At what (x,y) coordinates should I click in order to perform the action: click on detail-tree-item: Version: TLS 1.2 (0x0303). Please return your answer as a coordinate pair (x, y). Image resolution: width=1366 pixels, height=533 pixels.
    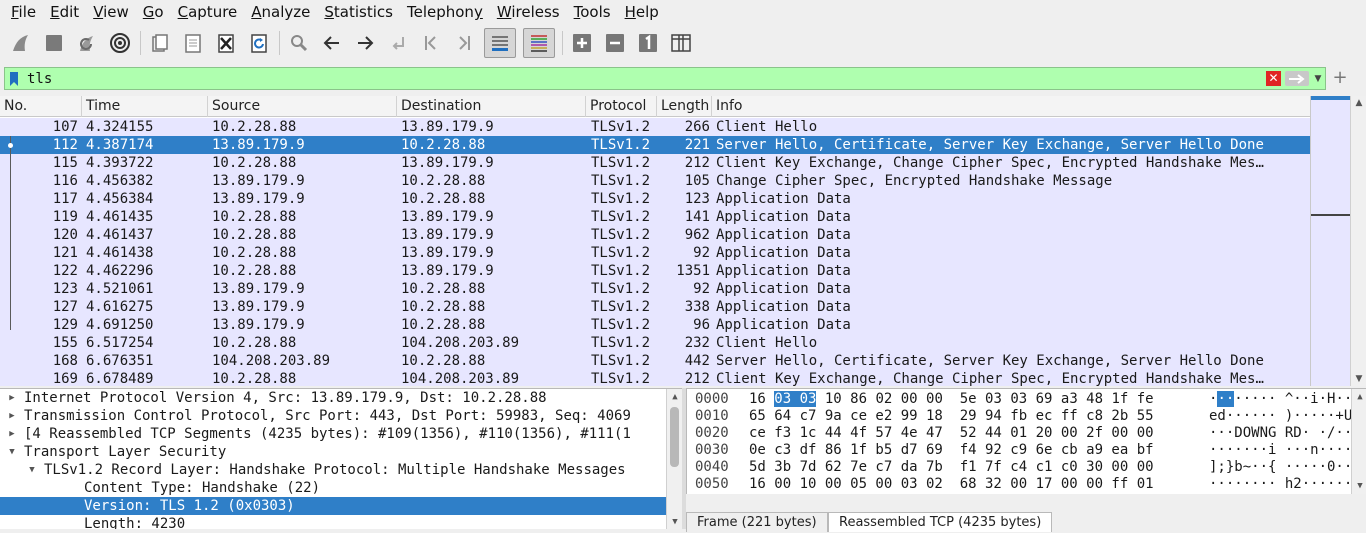
    Looking at the image, I should click on (333, 506).